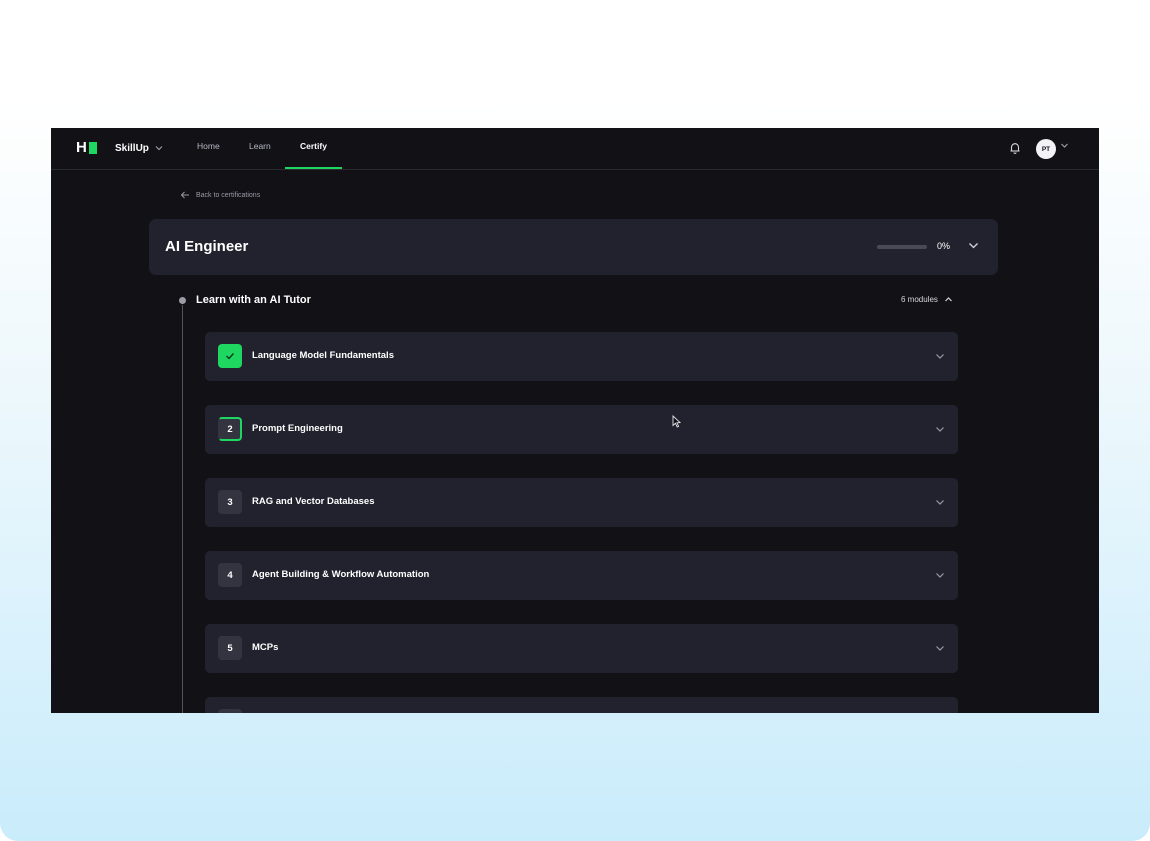 The height and width of the screenshot is (841, 1150). What do you see at coordinates (208, 146) in the screenshot?
I see `nav-link-home: Home` at bounding box center [208, 146].